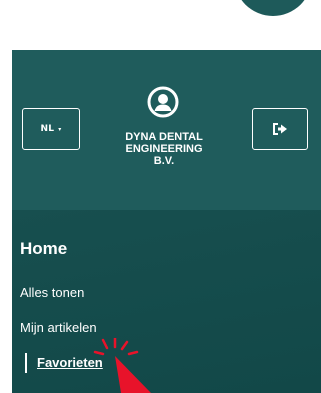 This screenshot has height=393, width=321. What do you see at coordinates (47, 129) in the screenshot?
I see `language-label: NL` at bounding box center [47, 129].